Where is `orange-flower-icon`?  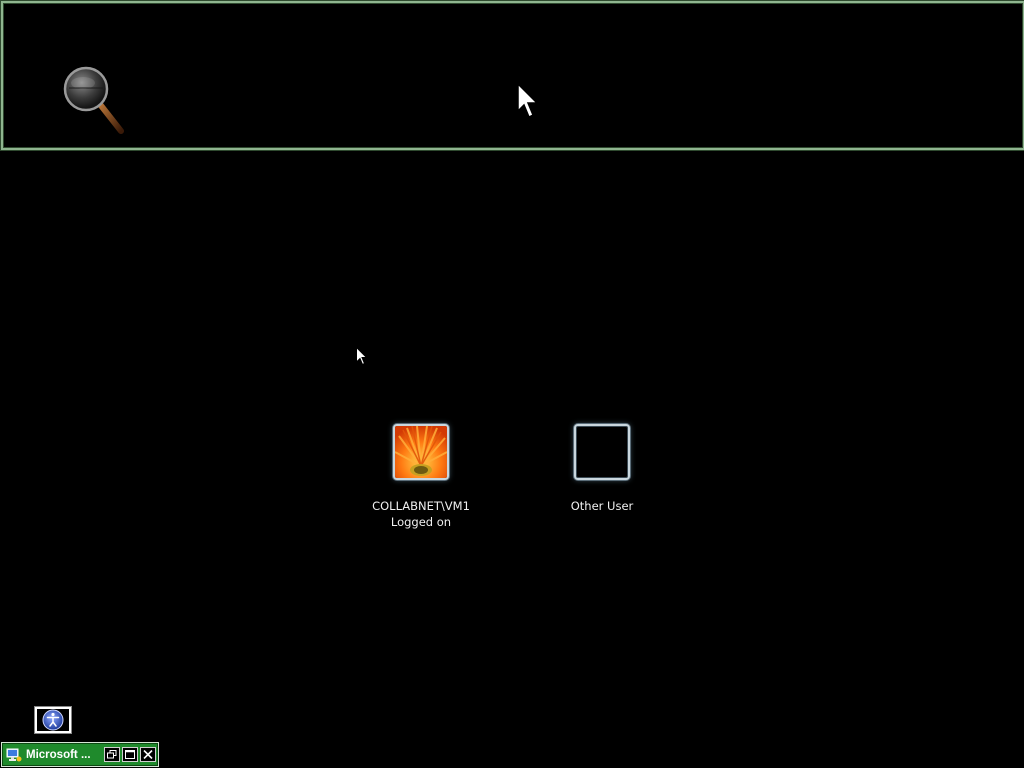
orange-flower-icon is located at coordinates (421, 452).